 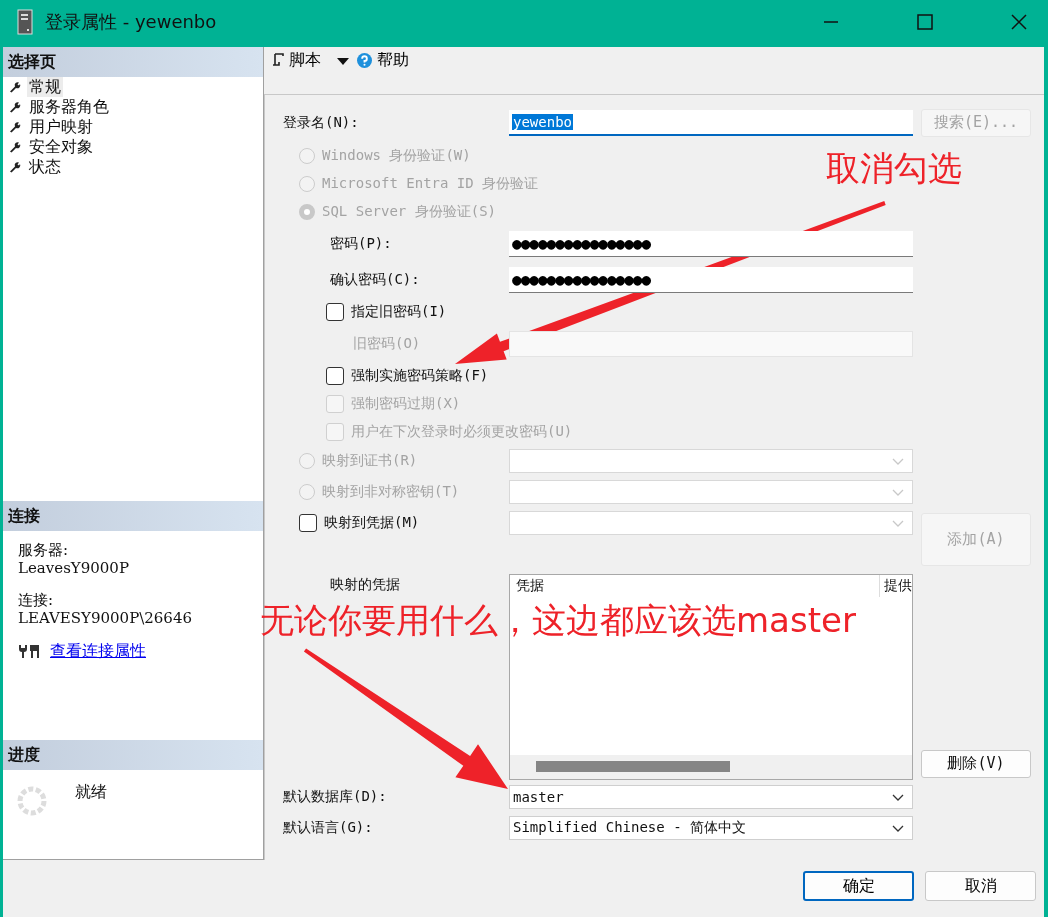 What do you see at coordinates (29, 651) in the screenshot?
I see `plug-icon` at bounding box center [29, 651].